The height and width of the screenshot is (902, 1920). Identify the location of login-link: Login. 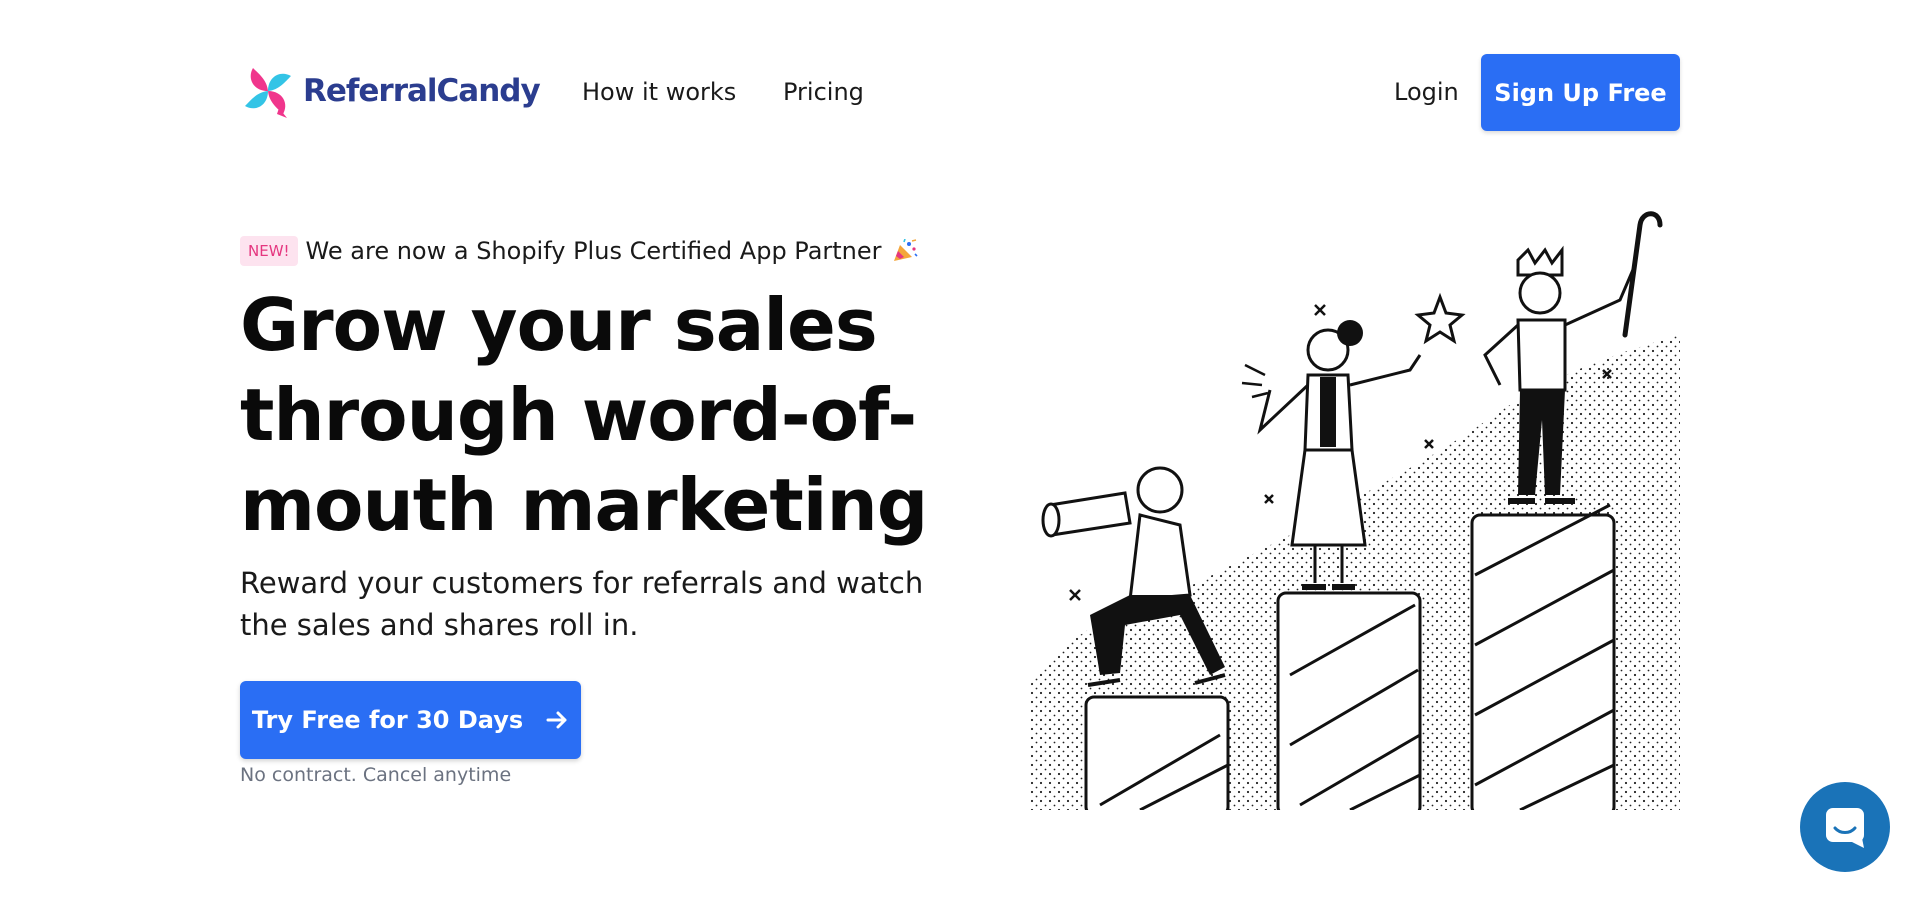
(1426, 92).